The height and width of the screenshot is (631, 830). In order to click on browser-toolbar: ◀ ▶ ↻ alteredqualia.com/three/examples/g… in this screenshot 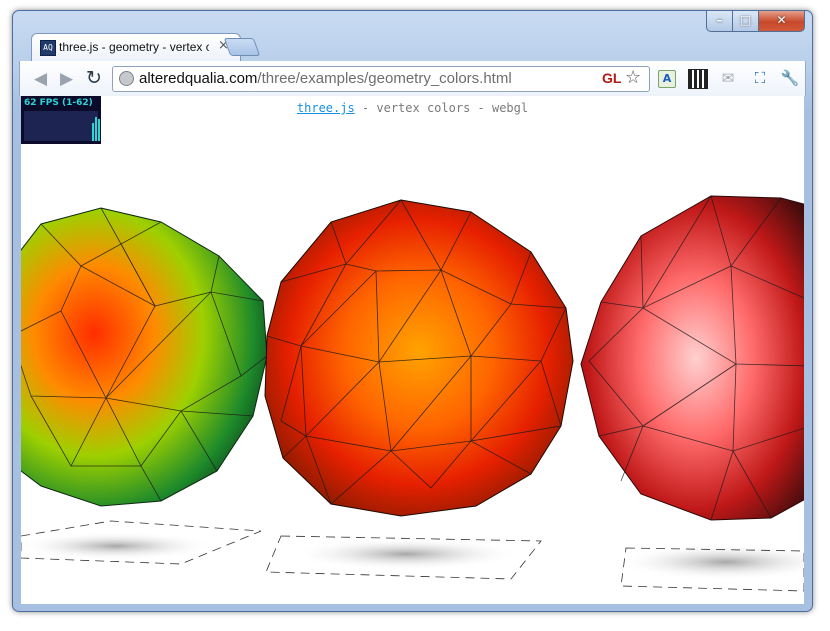, I will do `click(412, 78)`.